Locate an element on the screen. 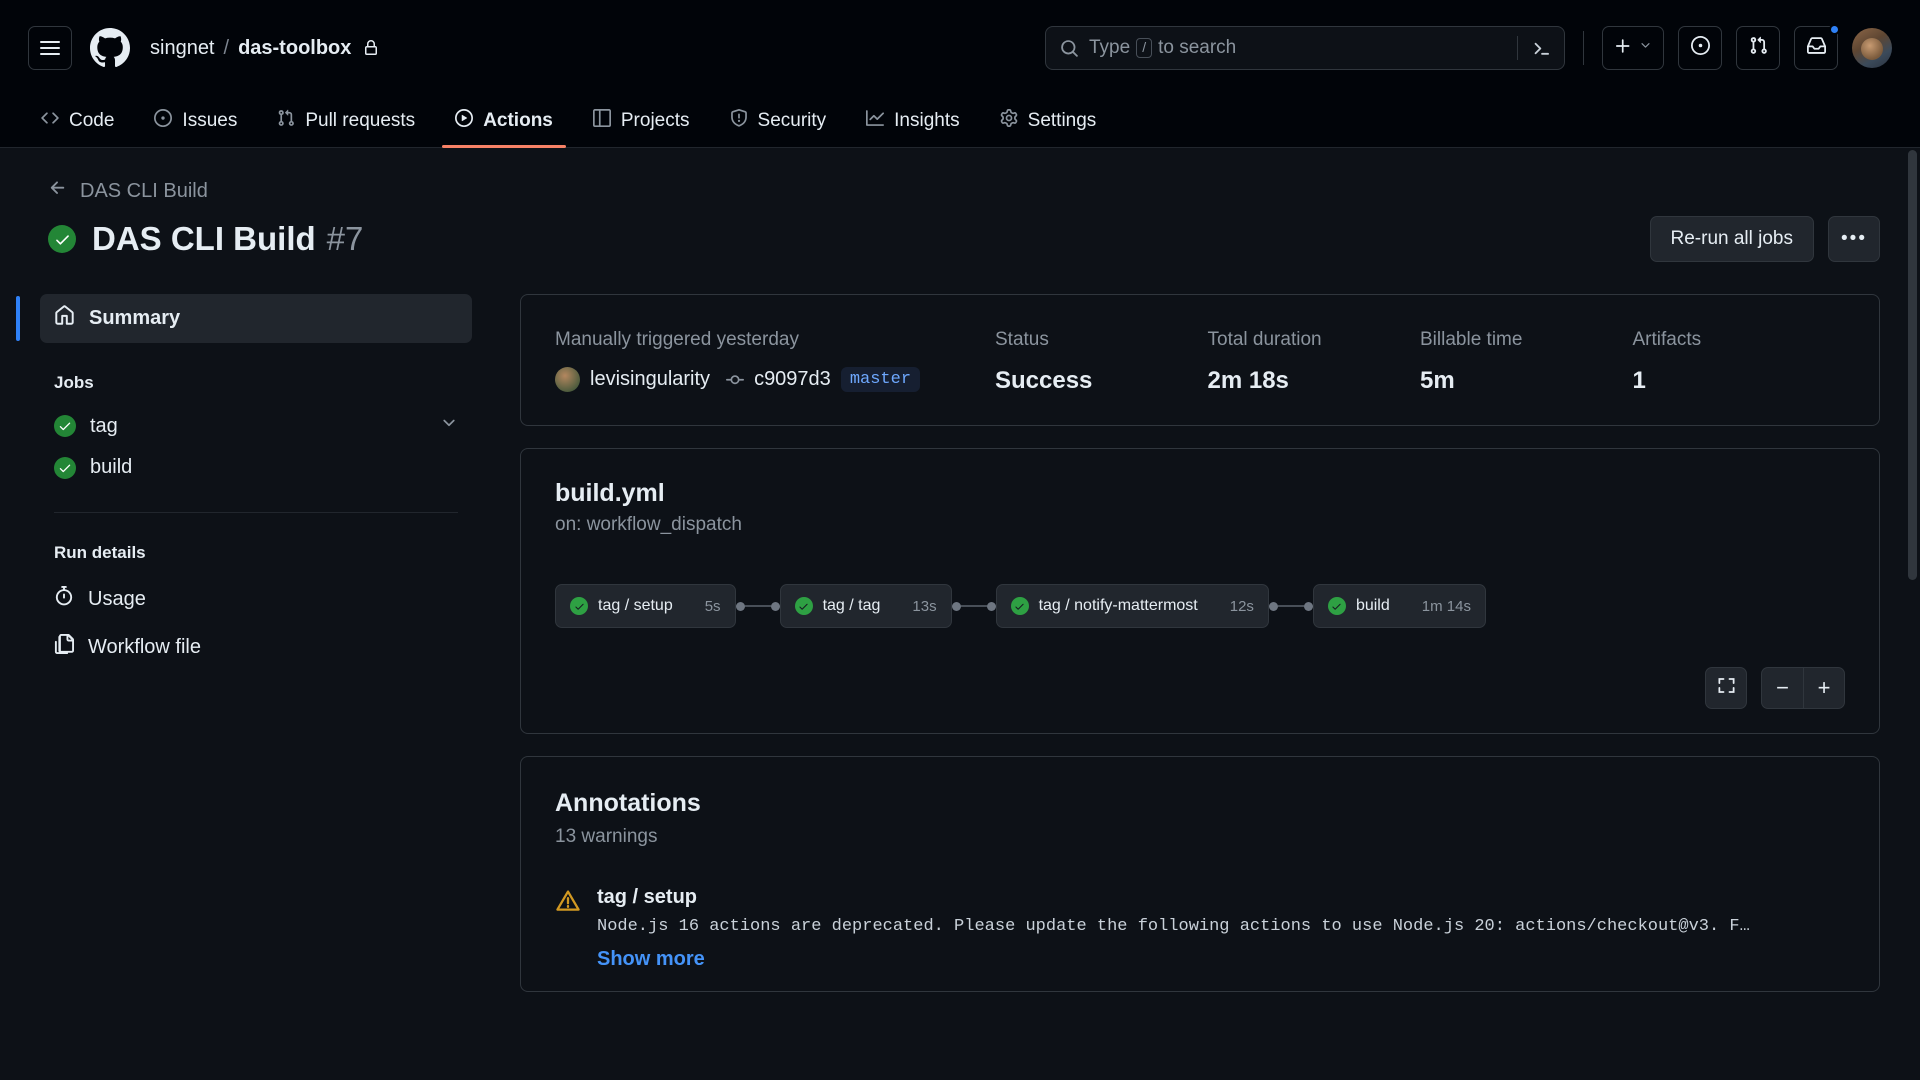 Image resolution: width=1920 pixels, height=1080 pixels. tab-insights: Insights is located at coordinates (912, 128).